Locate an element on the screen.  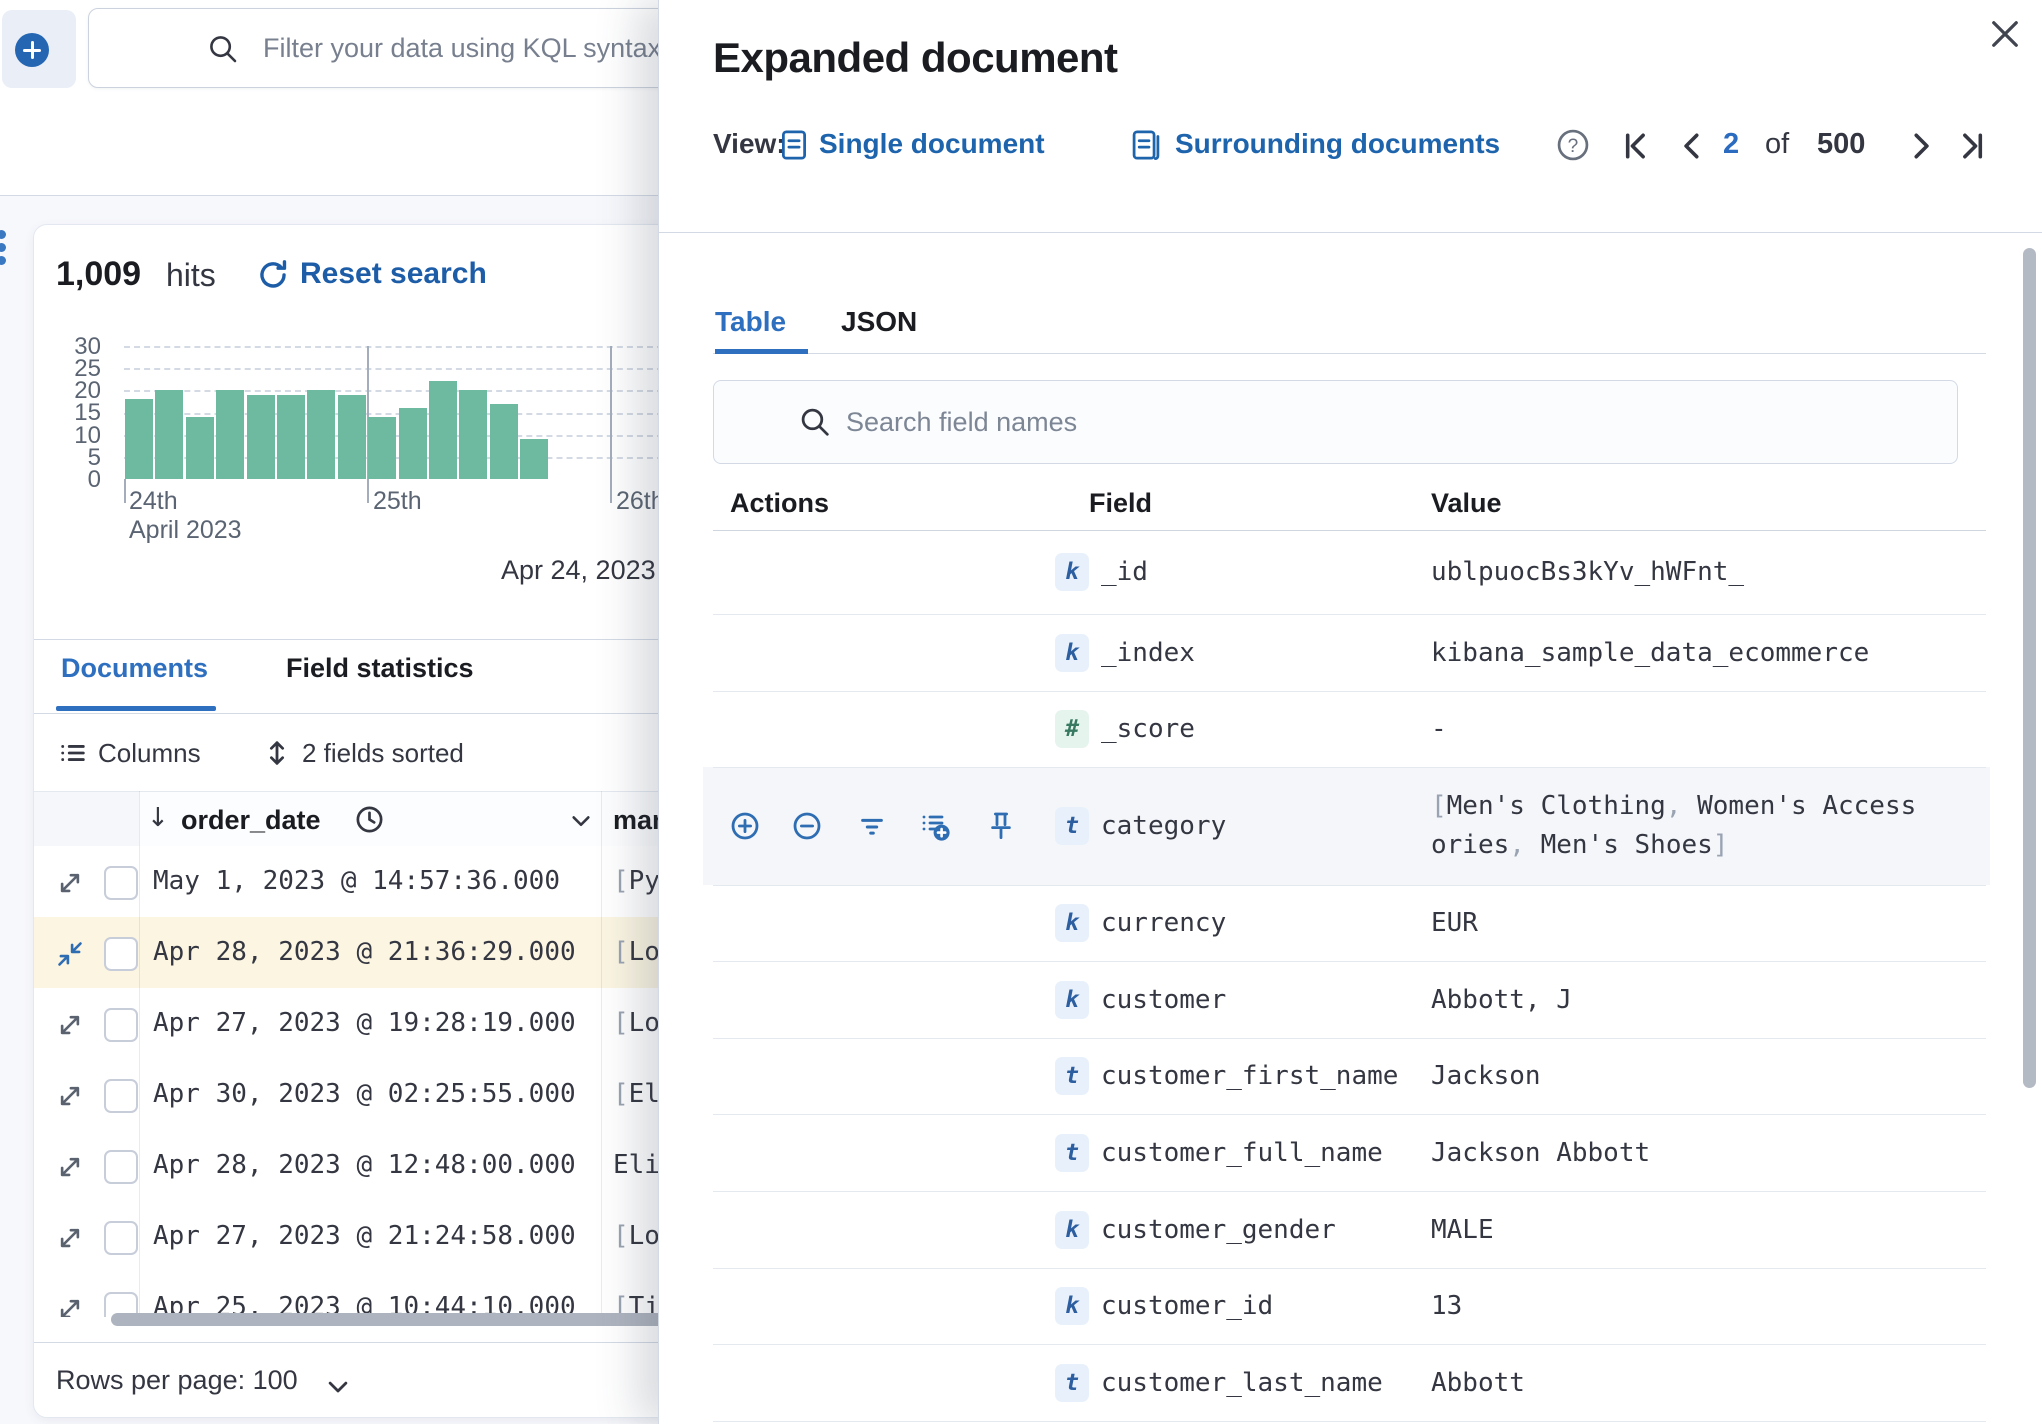
single-document-link: Single document is located at coordinates (932, 144).